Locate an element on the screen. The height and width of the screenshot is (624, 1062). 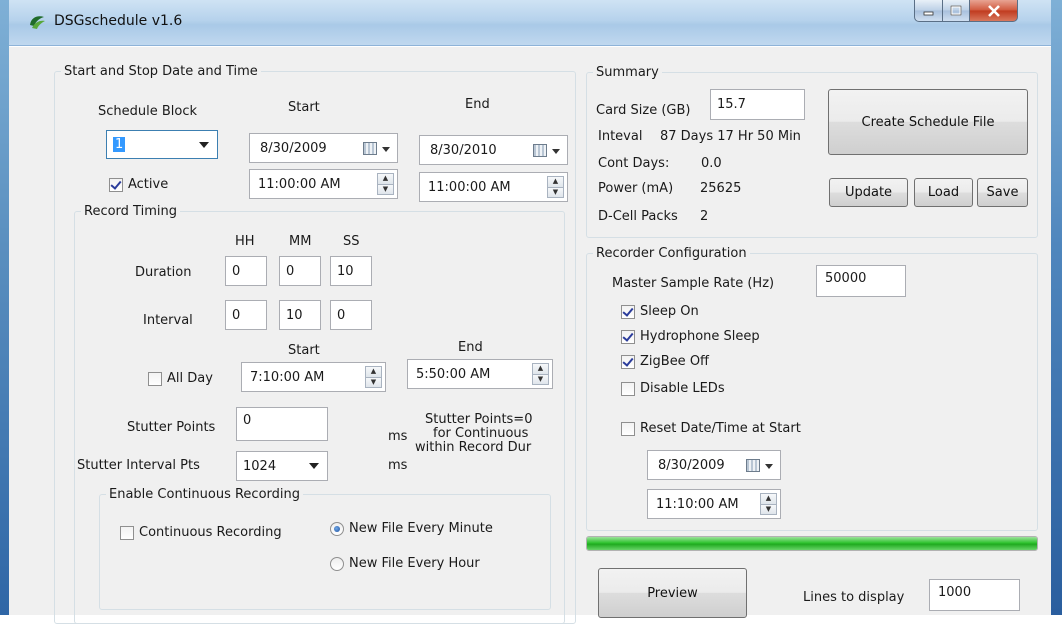
end-time-picker: 11:00:00 AM ▲ ▼ is located at coordinates (493, 187).